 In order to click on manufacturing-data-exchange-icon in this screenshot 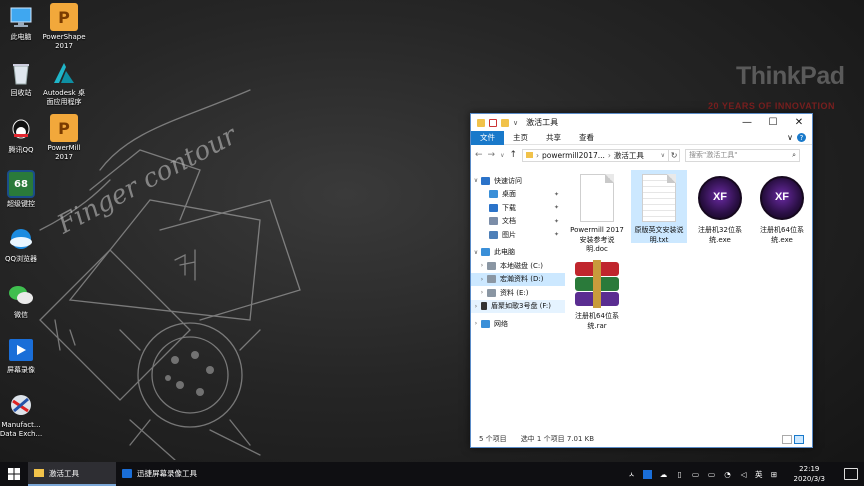, I will do `click(21, 405)`.